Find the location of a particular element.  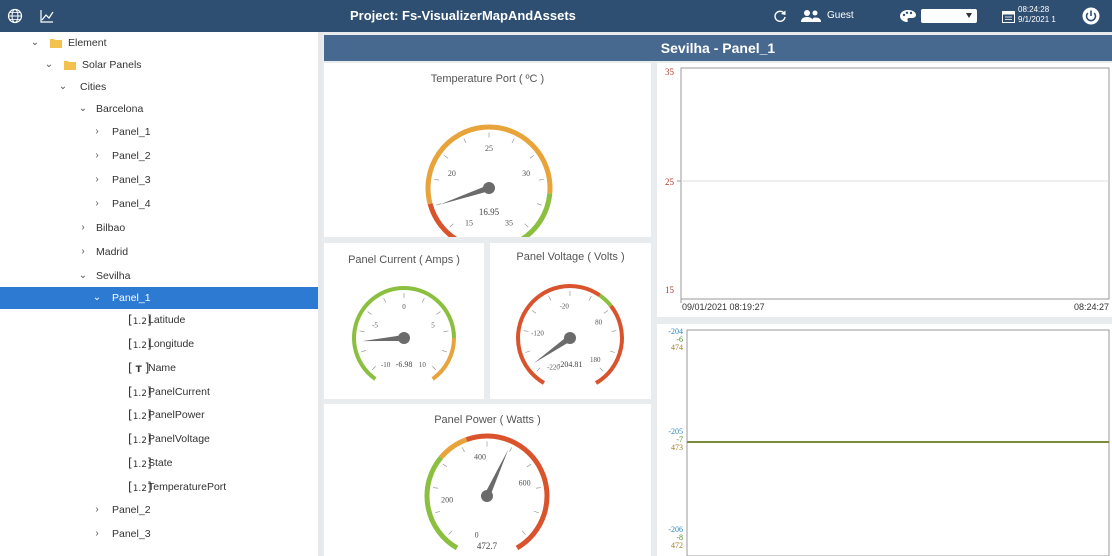

tree-node-barcelona-panel: › Panel_2 is located at coordinates (159, 156).